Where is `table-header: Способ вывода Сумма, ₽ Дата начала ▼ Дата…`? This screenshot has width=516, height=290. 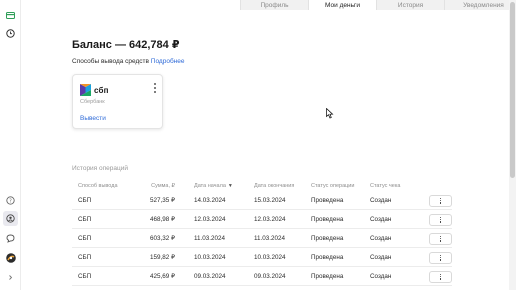
table-header: Способ вывода Сумма, ₽ Дата начала ▼ Дата… is located at coordinates (262, 186).